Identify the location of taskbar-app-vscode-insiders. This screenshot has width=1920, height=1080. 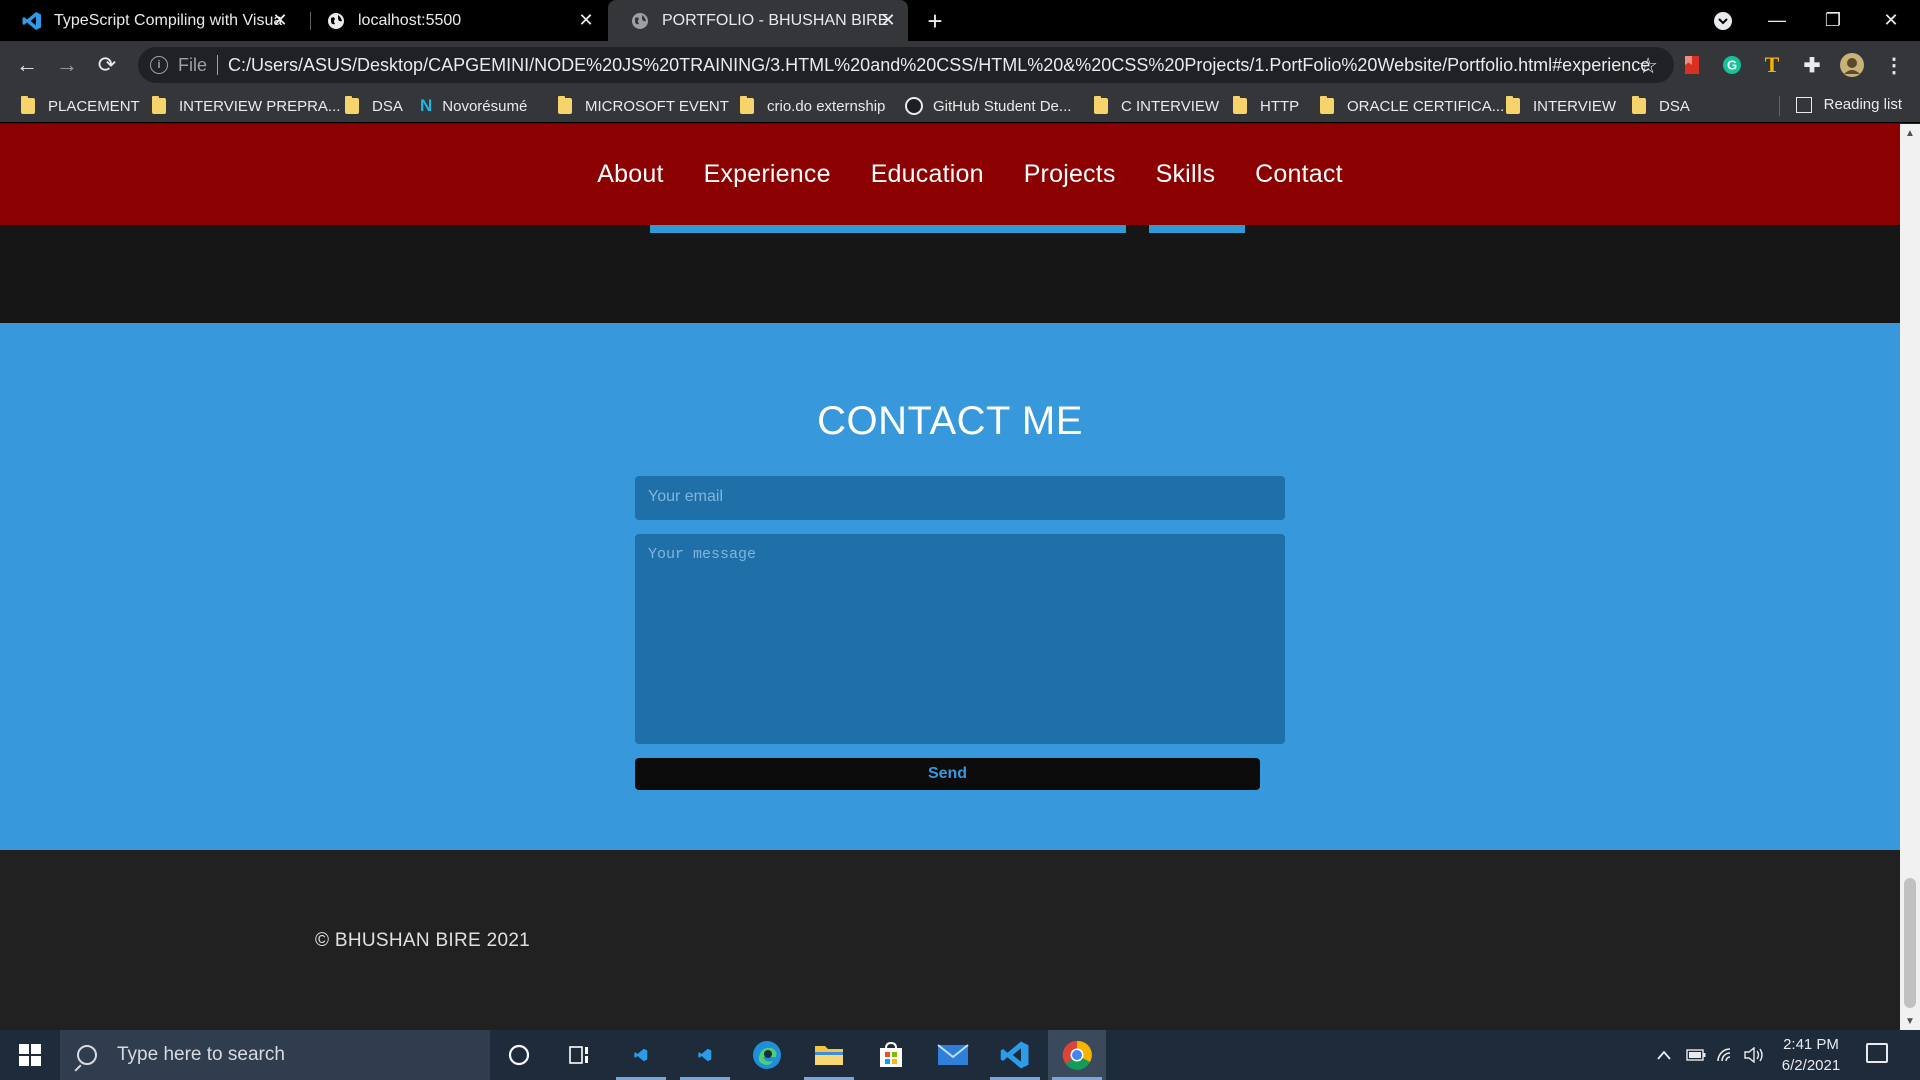
(641, 1055).